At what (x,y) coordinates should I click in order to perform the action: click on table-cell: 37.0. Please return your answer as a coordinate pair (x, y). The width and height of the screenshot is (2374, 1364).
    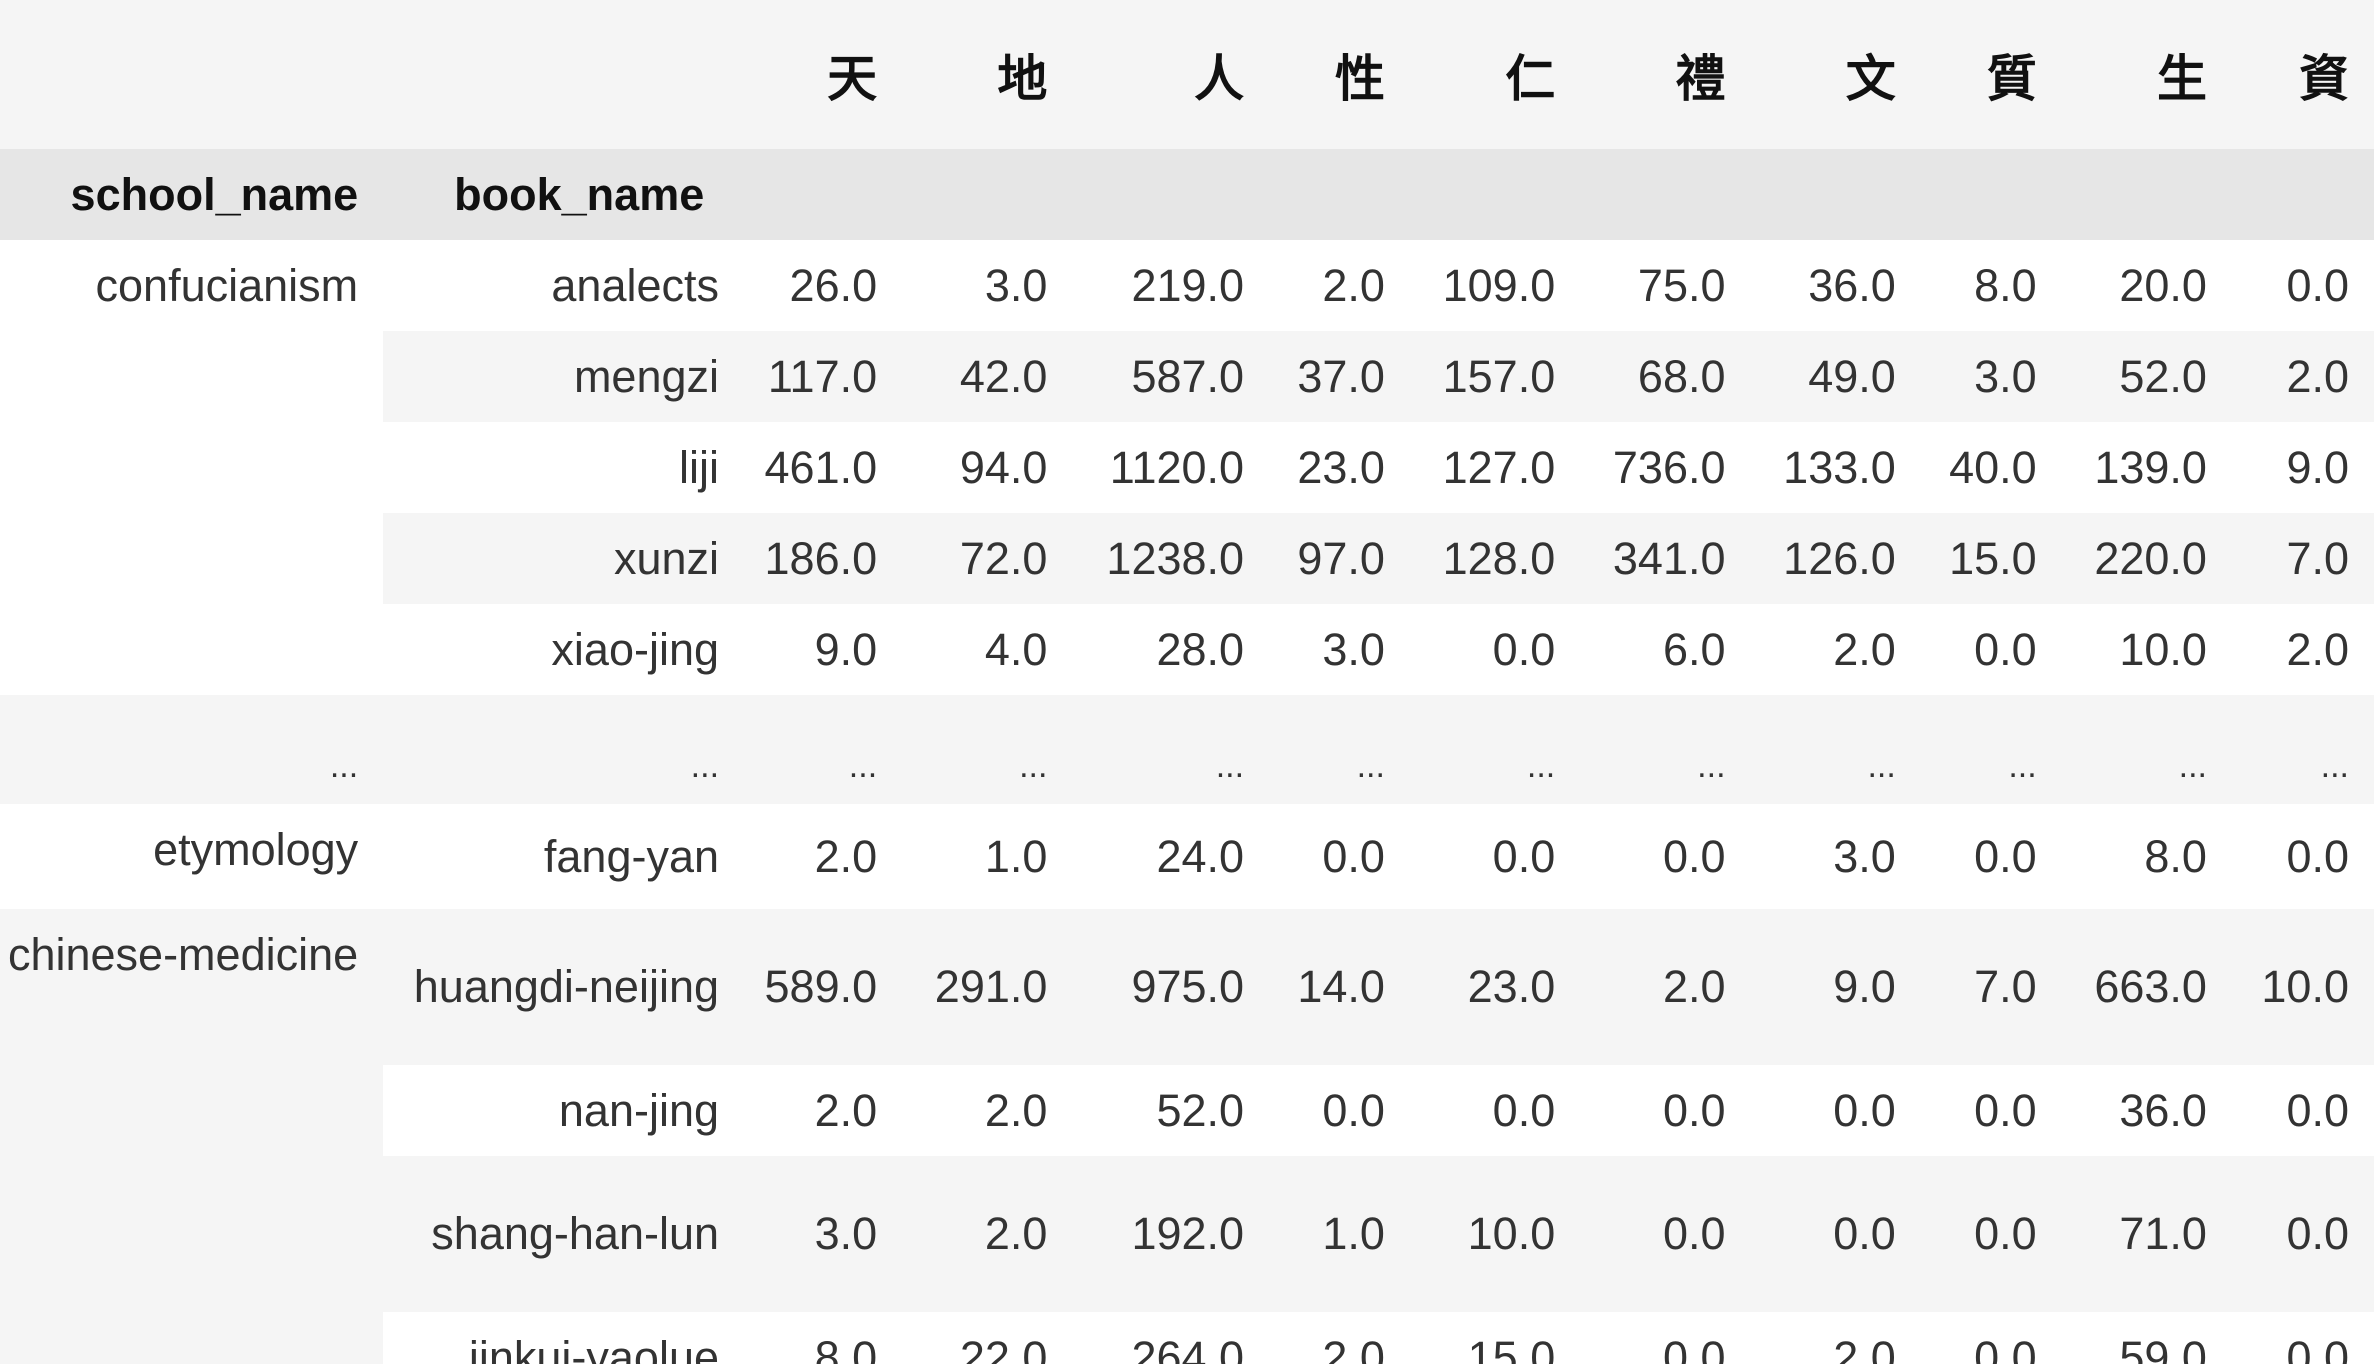
    Looking at the image, I should click on (1339, 376).